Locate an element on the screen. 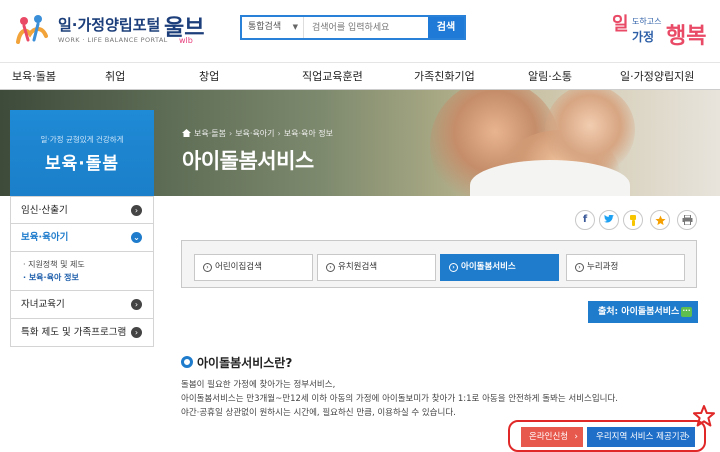  facebook-icon: f is located at coordinates (585, 220).